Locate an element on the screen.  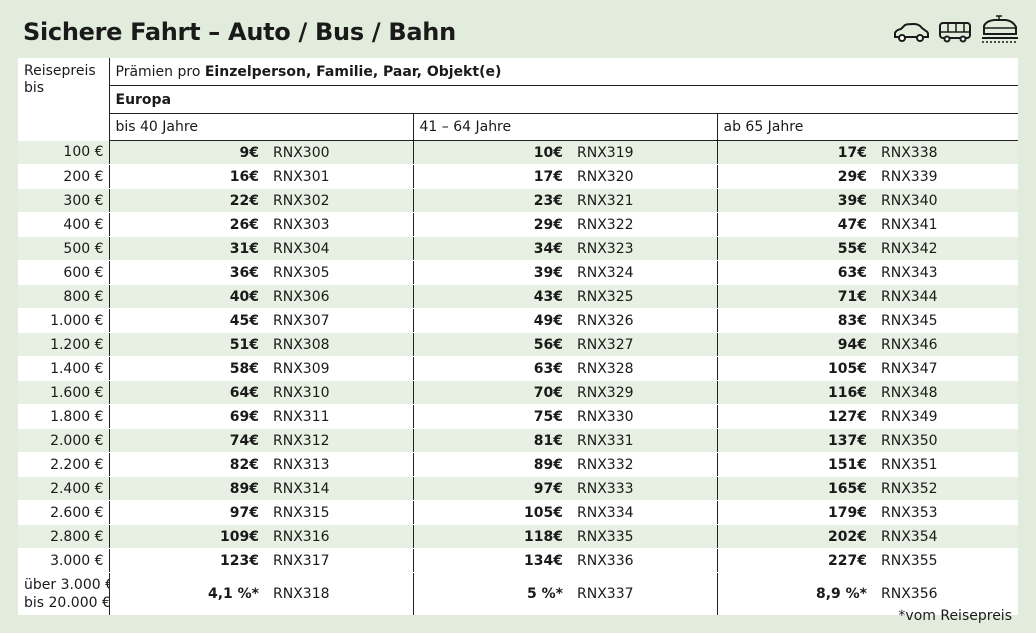
table-row: 800 €40€ RNX306 43€ RNX325 71€ RNX344 is located at coordinates (518, 296).